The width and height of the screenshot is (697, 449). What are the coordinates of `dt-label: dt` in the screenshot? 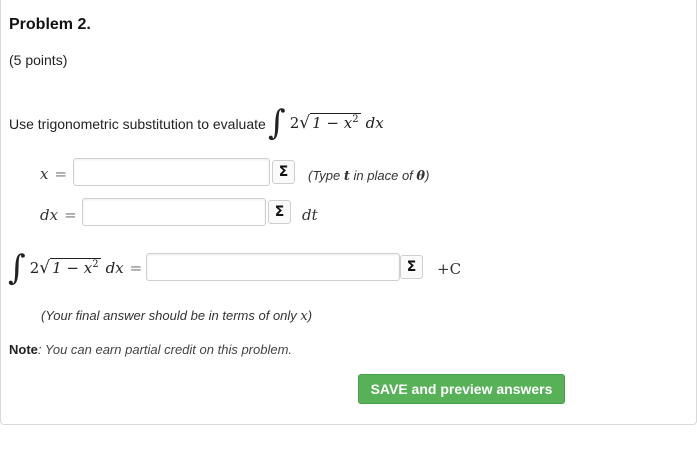 It's located at (310, 215).